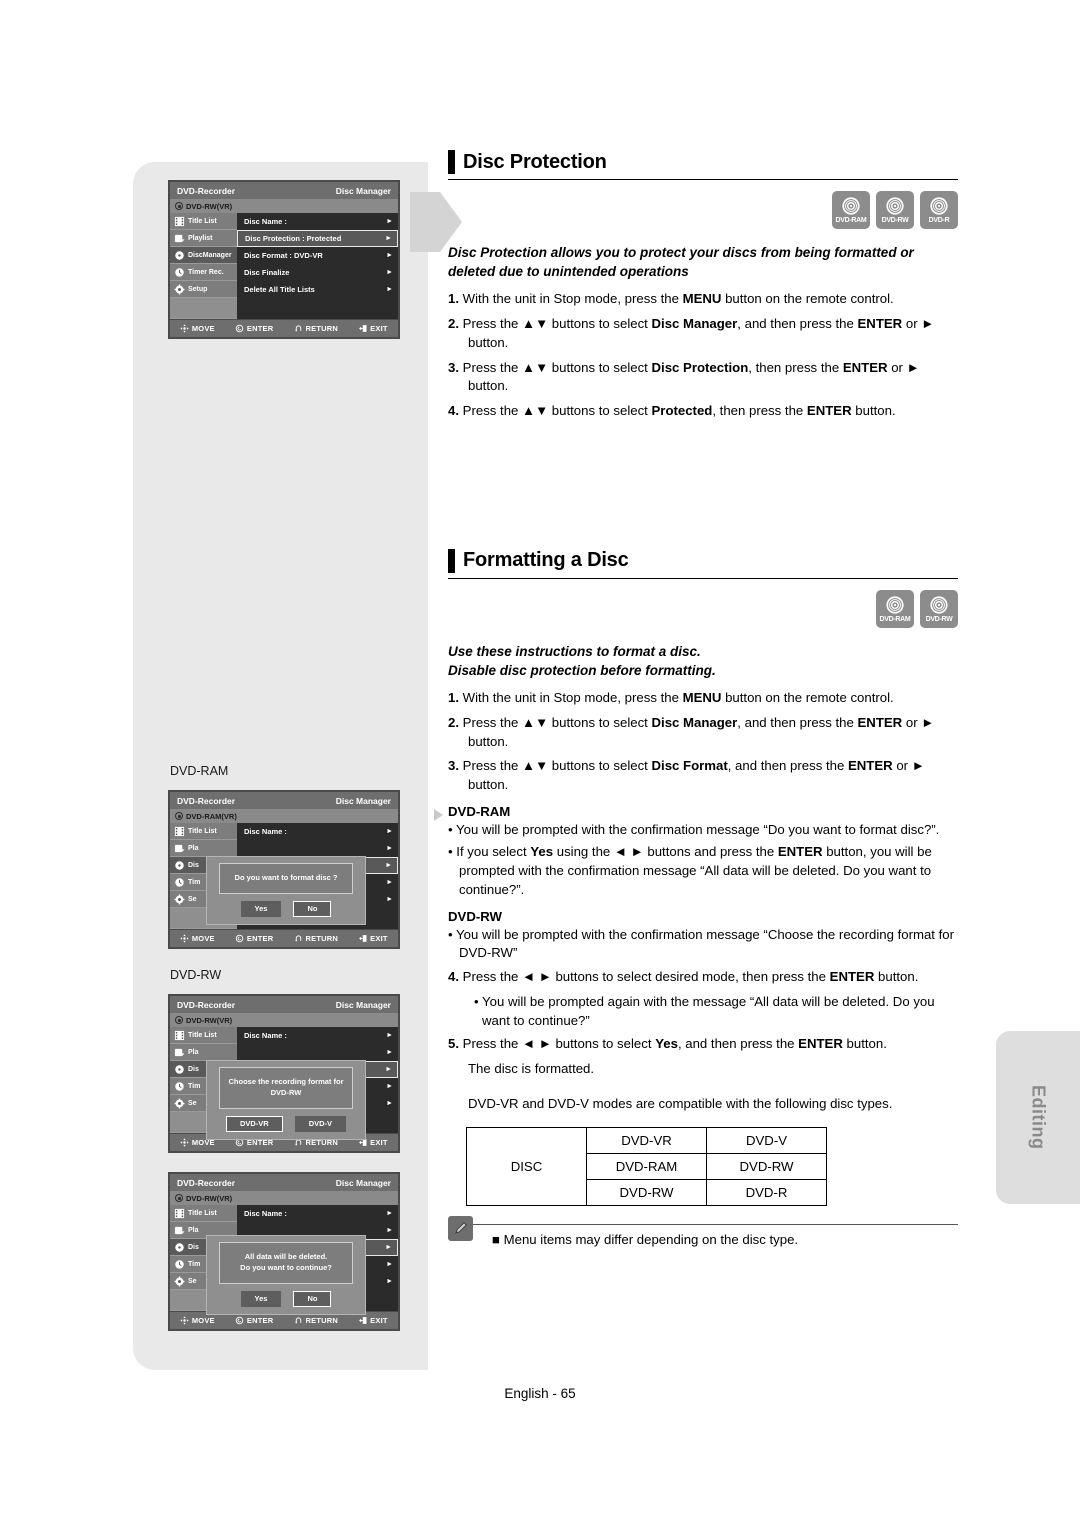  Describe the element at coordinates (203, 272) in the screenshot. I see `sidebar-item-timer-rec: Timer Rec.` at that location.